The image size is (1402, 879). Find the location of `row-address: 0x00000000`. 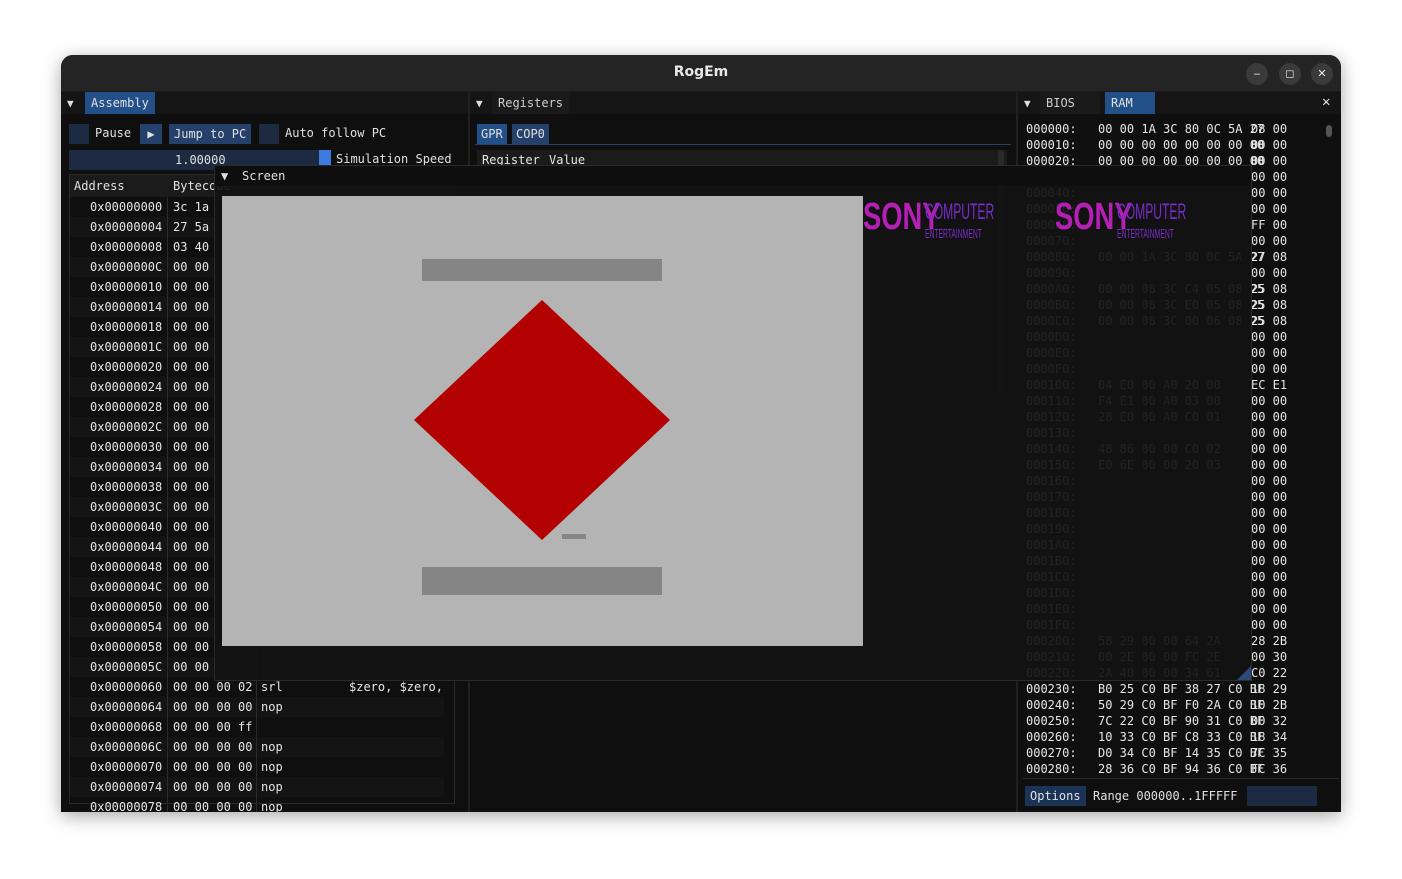

row-address: 0x00000000 is located at coordinates (126, 207).